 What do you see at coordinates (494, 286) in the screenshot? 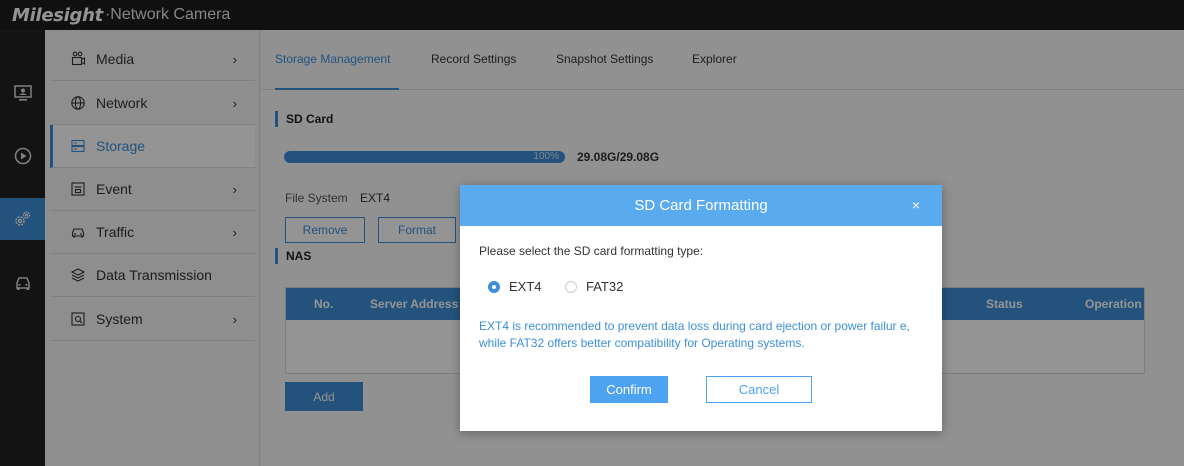
I see `radio-selected-indicator` at bounding box center [494, 286].